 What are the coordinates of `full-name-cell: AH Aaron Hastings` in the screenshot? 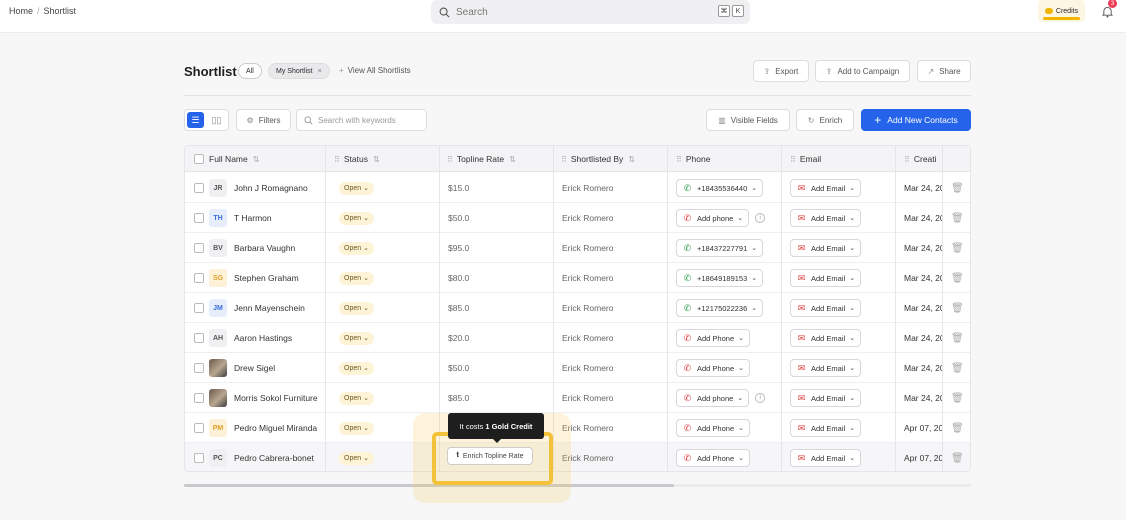 It's located at (266, 338).